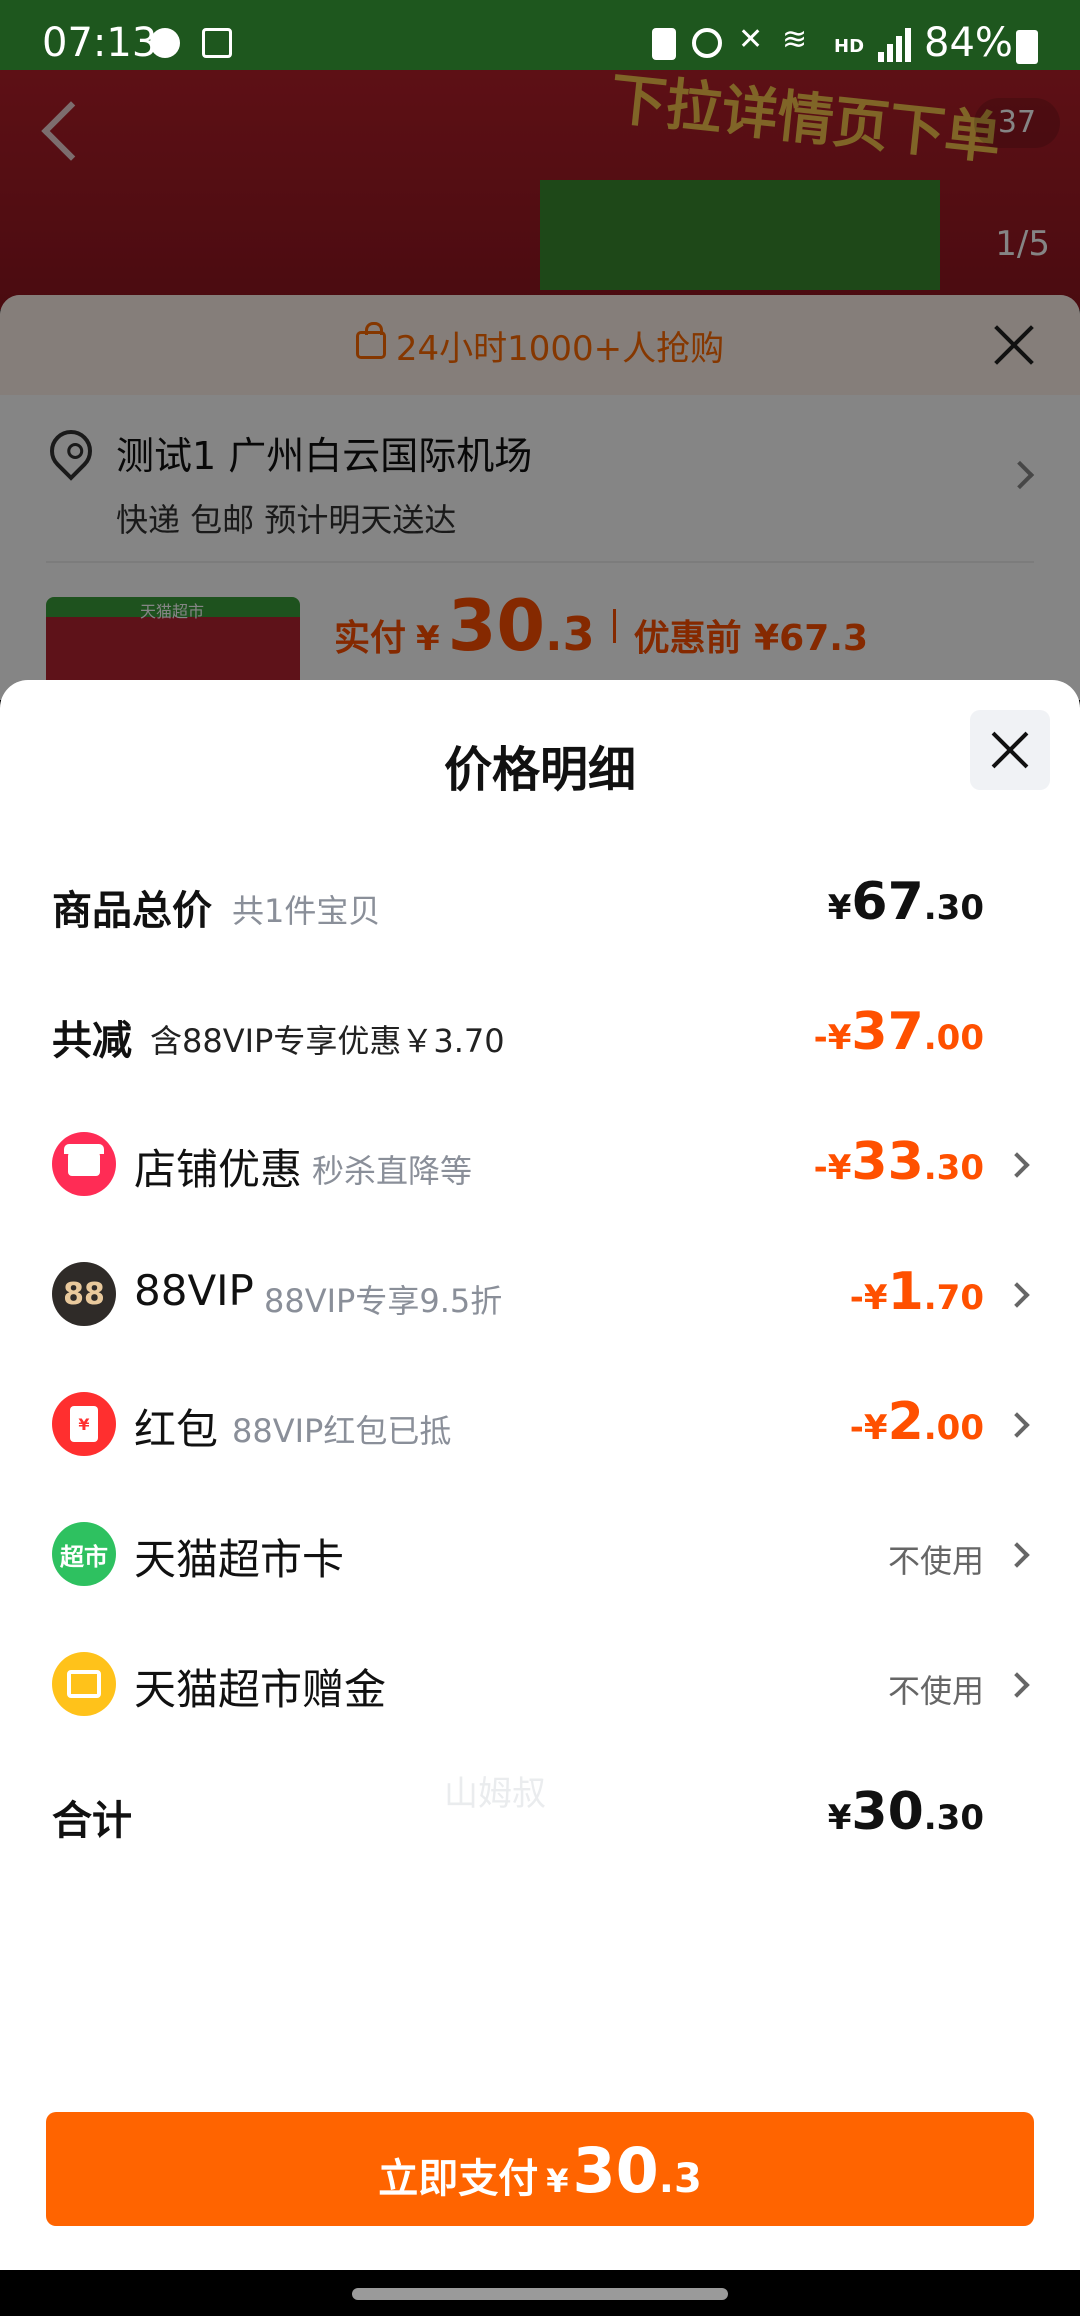  Describe the element at coordinates (1027, 47) in the screenshot. I see `battery-icon` at that location.